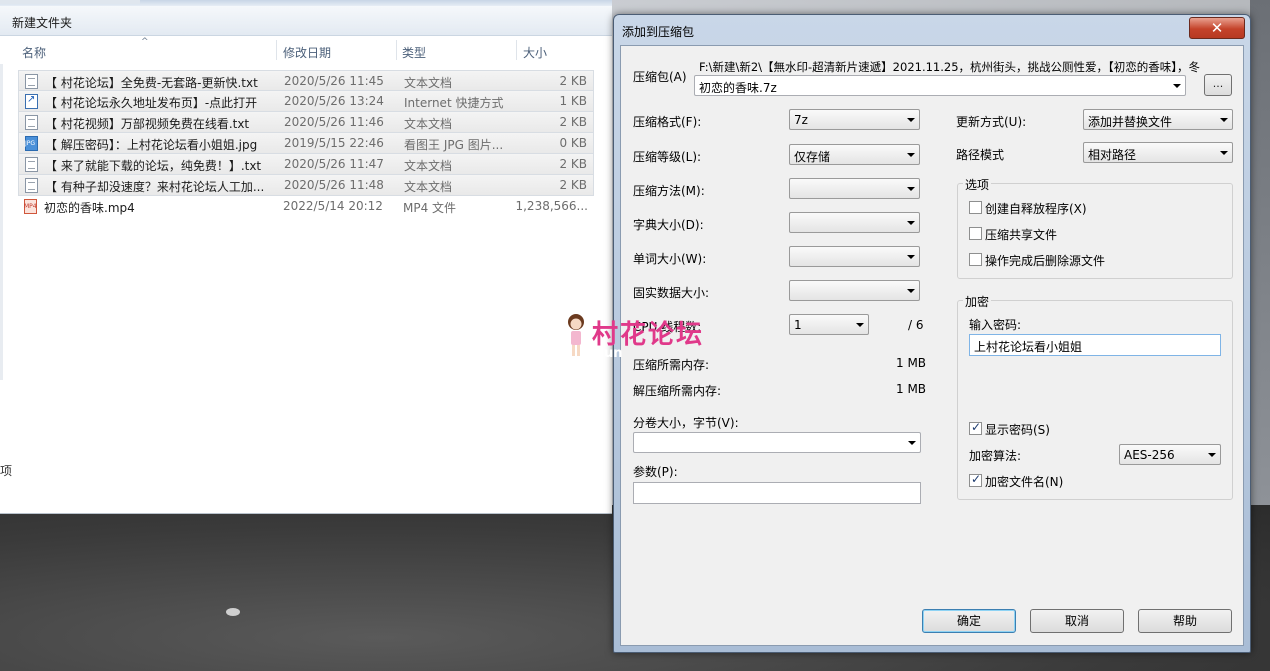 The height and width of the screenshot is (671, 1270). Describe the element at coordinates (777, 493) in the screenshot. I see `parameters-input` at that location.